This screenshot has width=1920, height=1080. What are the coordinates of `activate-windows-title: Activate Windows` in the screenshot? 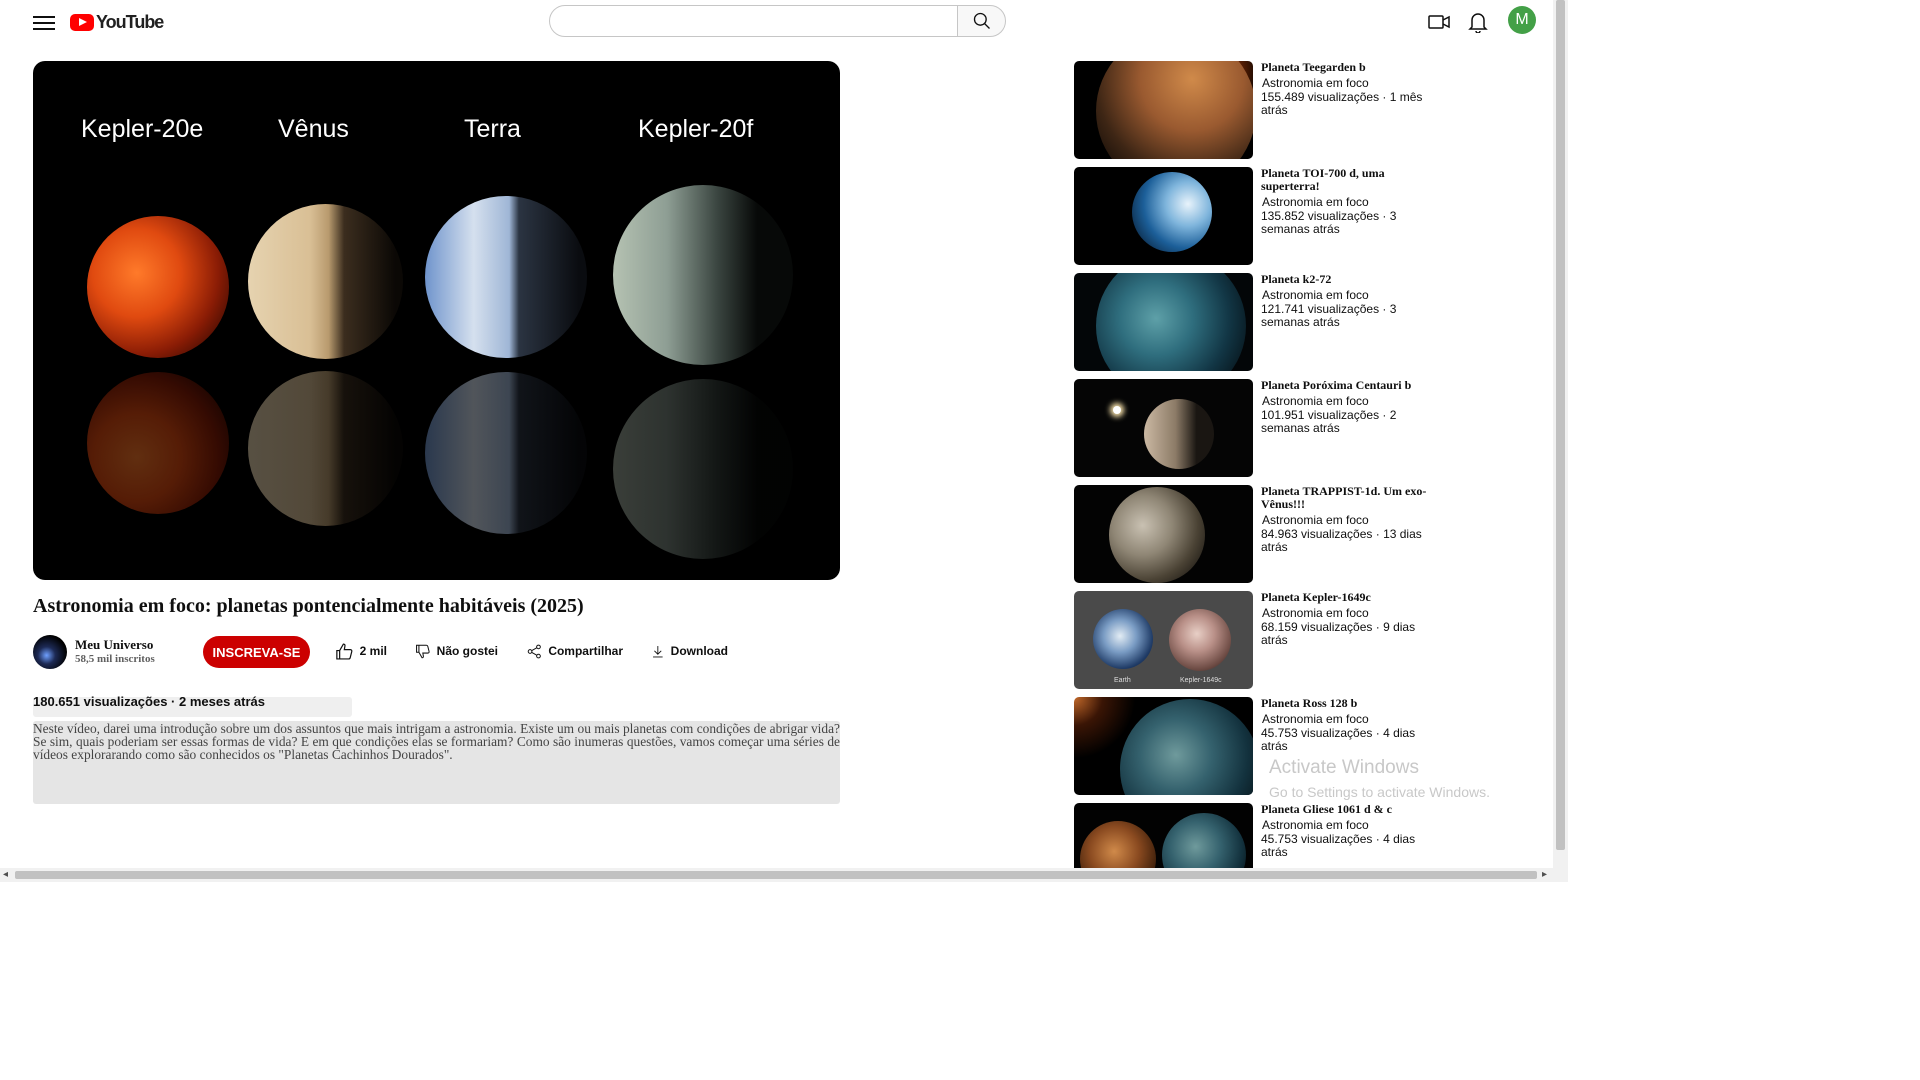 It's located at (1344, 767).